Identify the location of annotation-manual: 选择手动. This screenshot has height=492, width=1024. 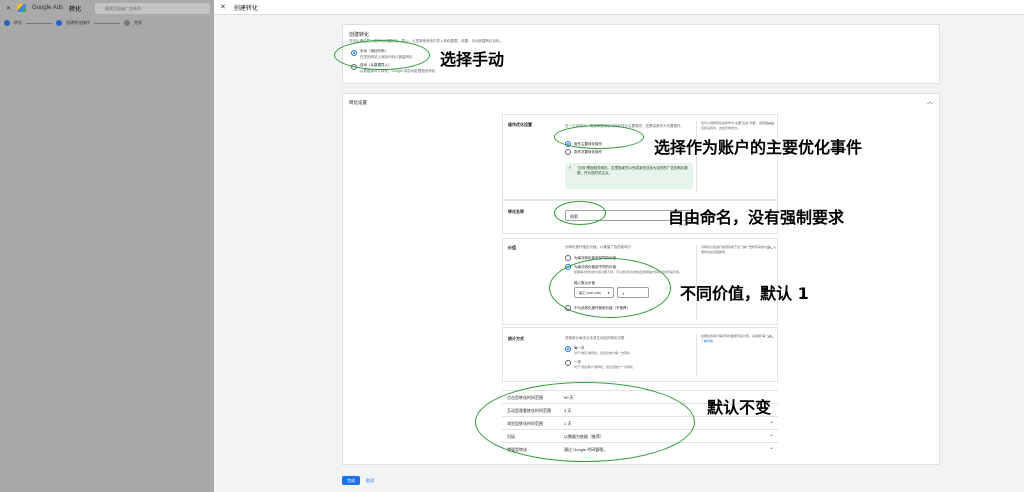
(472, 59).